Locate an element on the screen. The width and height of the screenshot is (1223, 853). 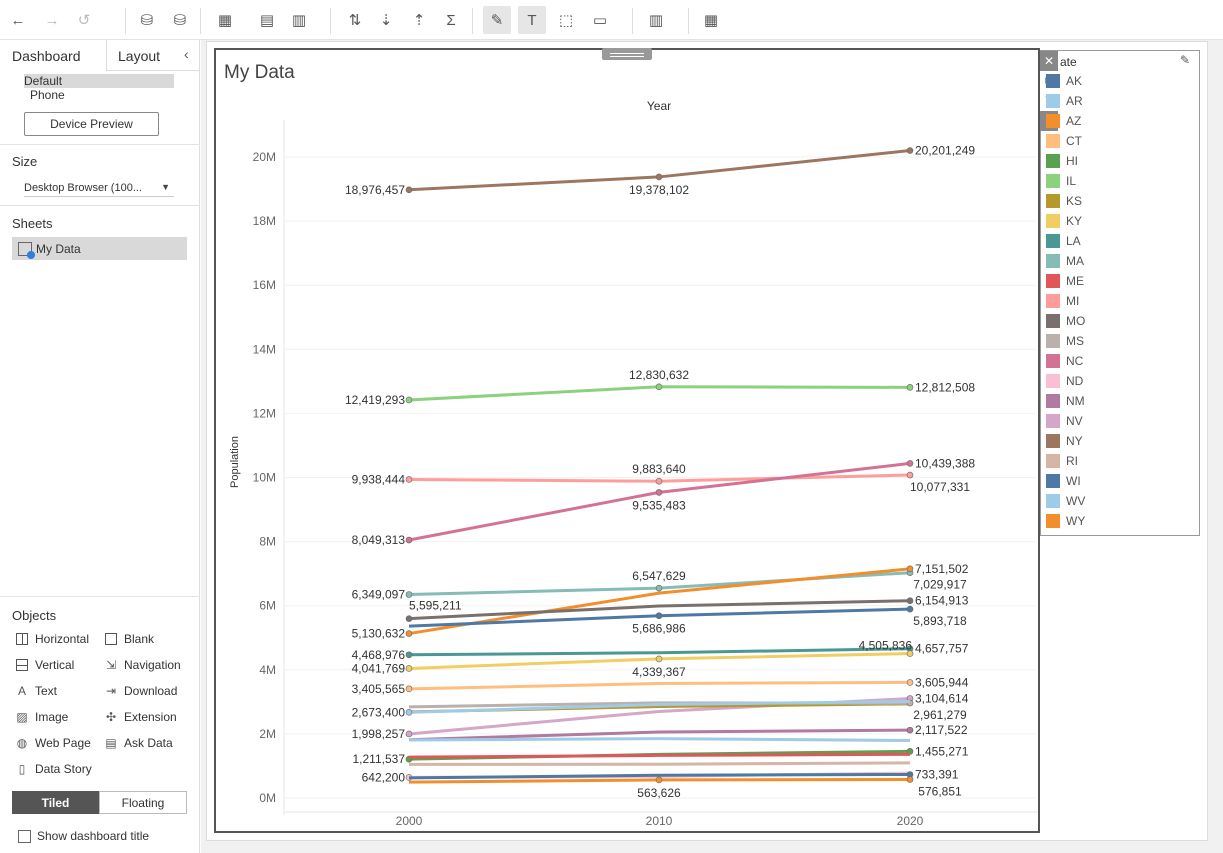
object-image: ▨ Image is located at coordinates (41, 717).